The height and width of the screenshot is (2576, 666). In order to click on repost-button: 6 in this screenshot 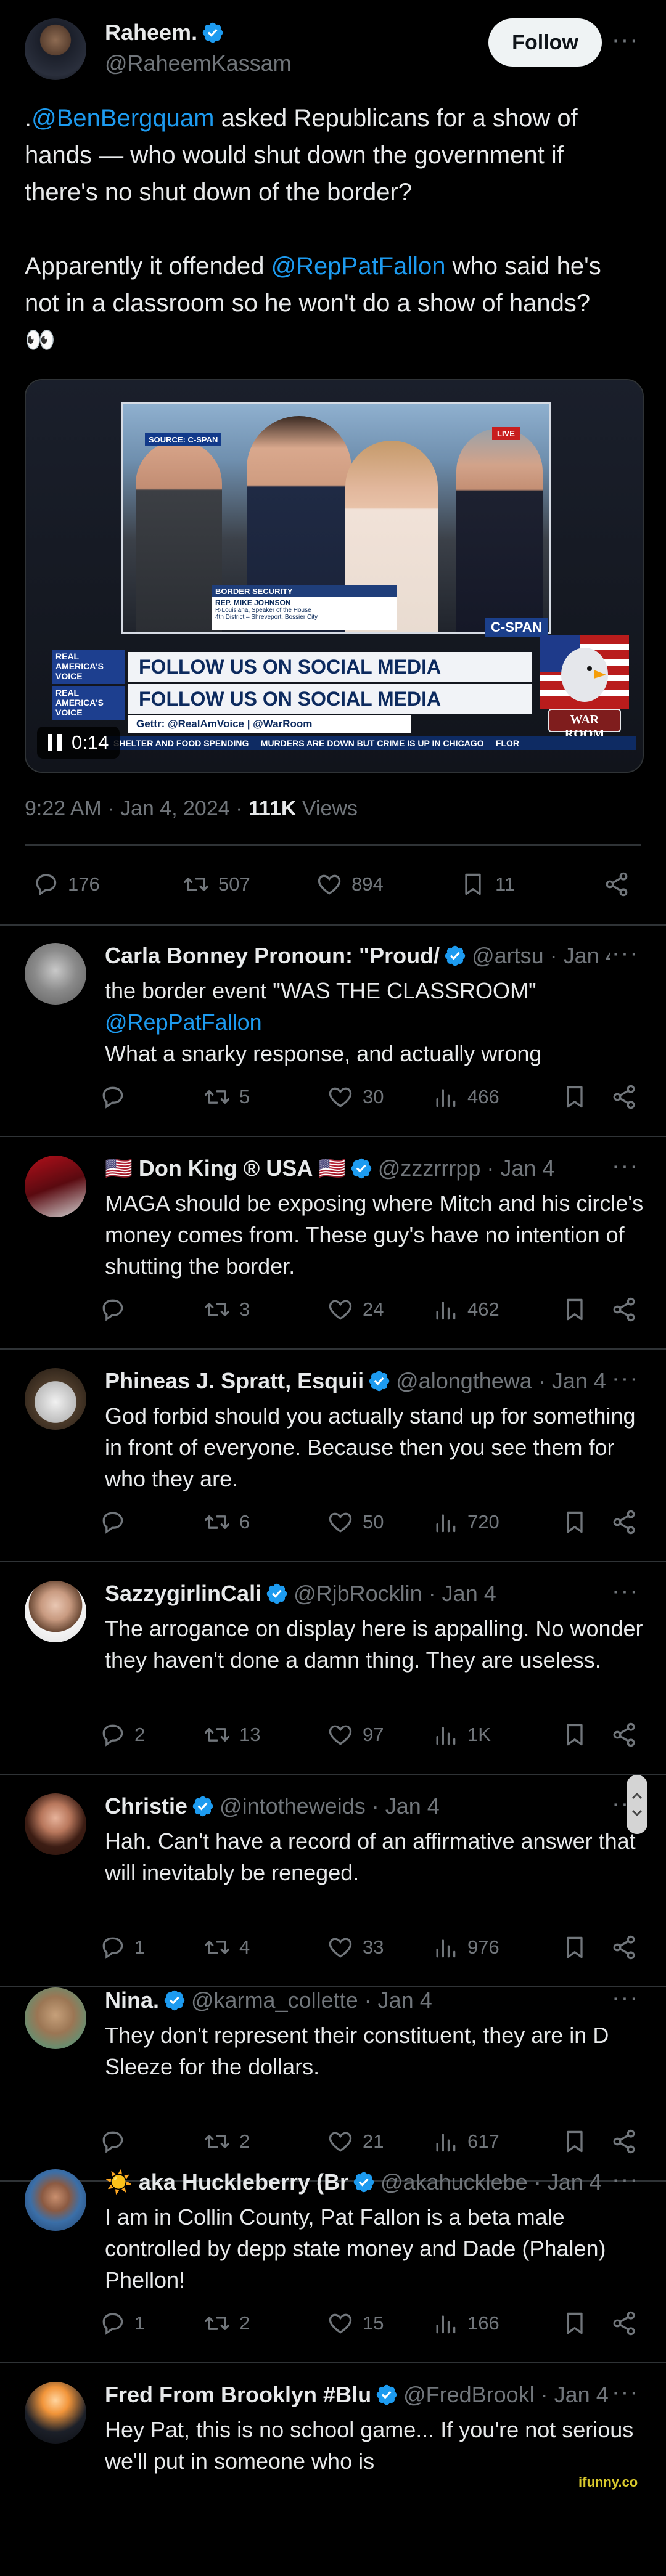, I will do `click(227, 1522)`.